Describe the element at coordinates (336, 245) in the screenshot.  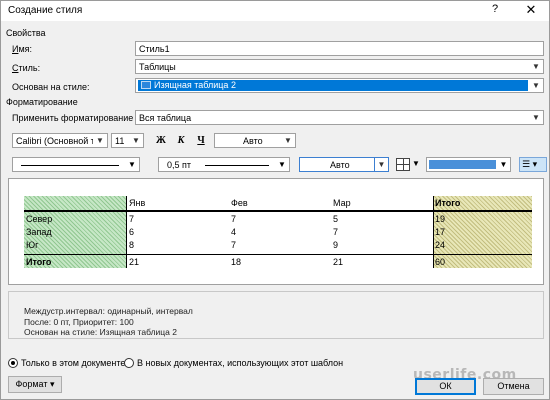
I see `table-cell: 9` at that location.